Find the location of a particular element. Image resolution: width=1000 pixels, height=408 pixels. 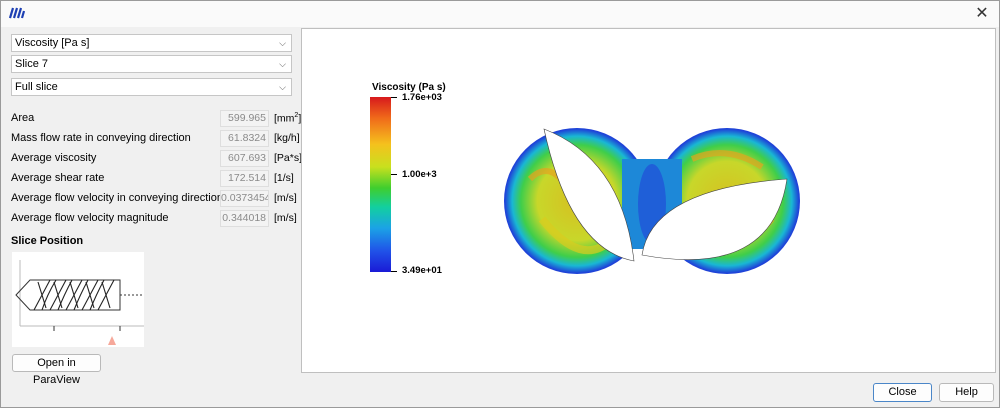

slice-position-preview is located at coordinates (78, 299).